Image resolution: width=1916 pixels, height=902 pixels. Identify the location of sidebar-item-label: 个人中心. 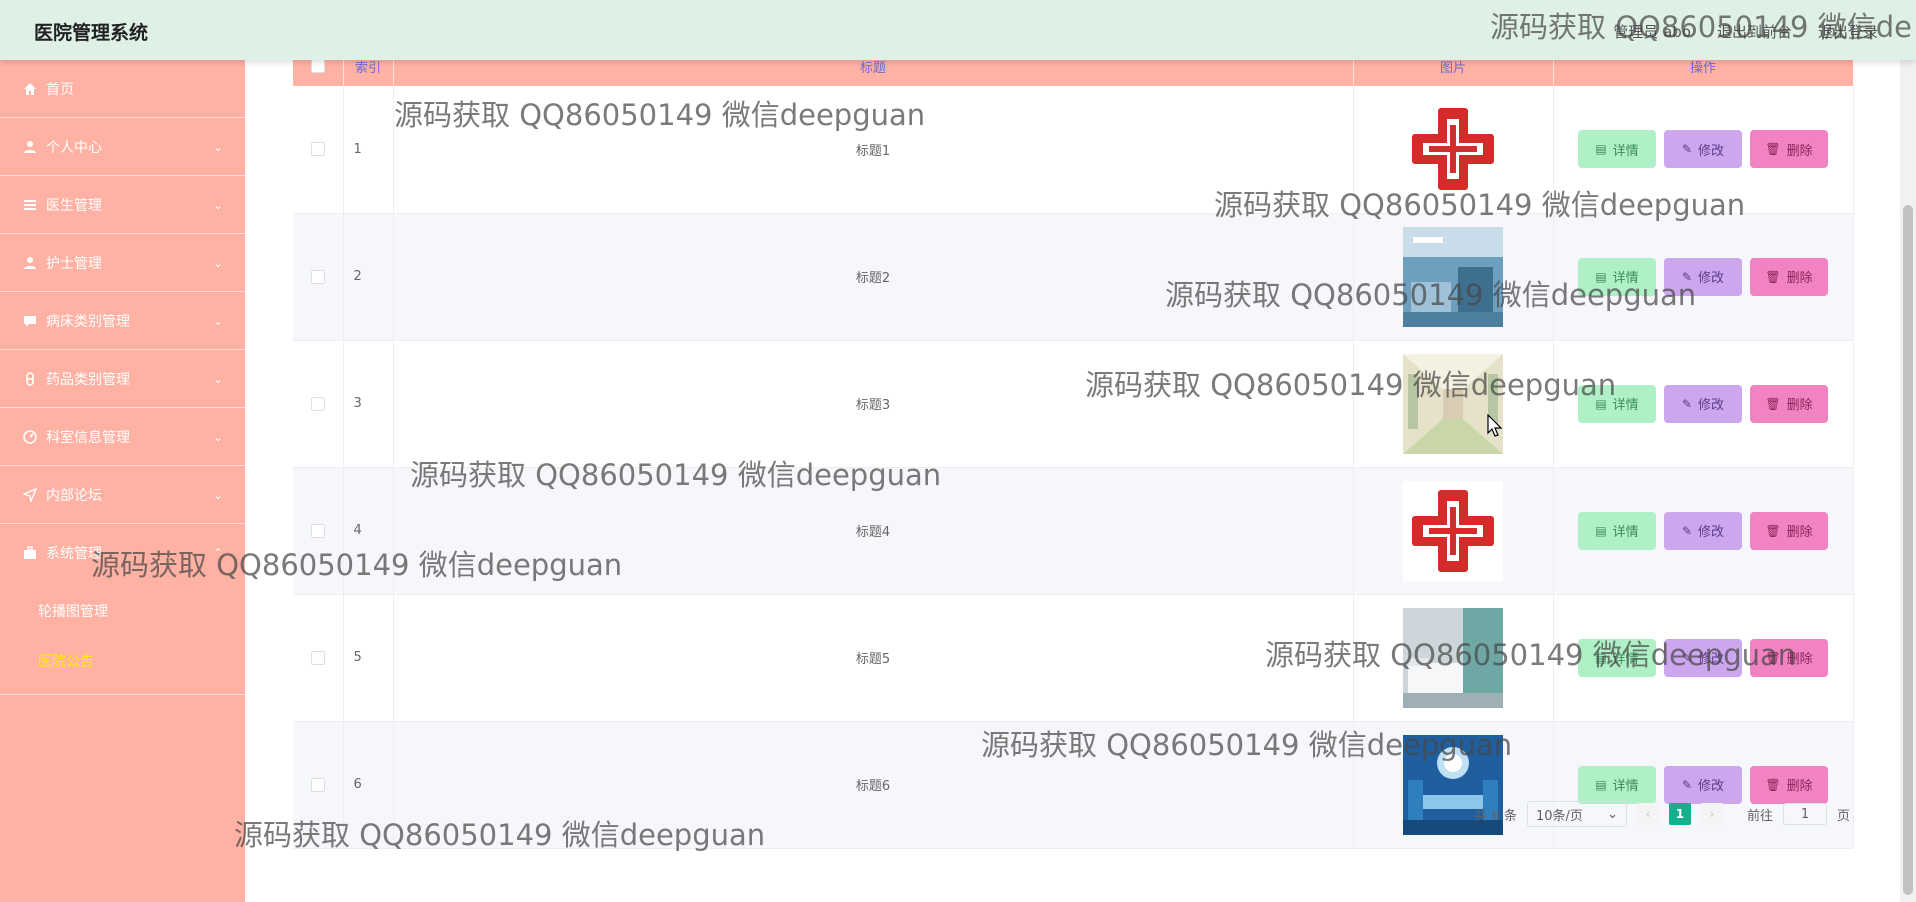
(74, 147).